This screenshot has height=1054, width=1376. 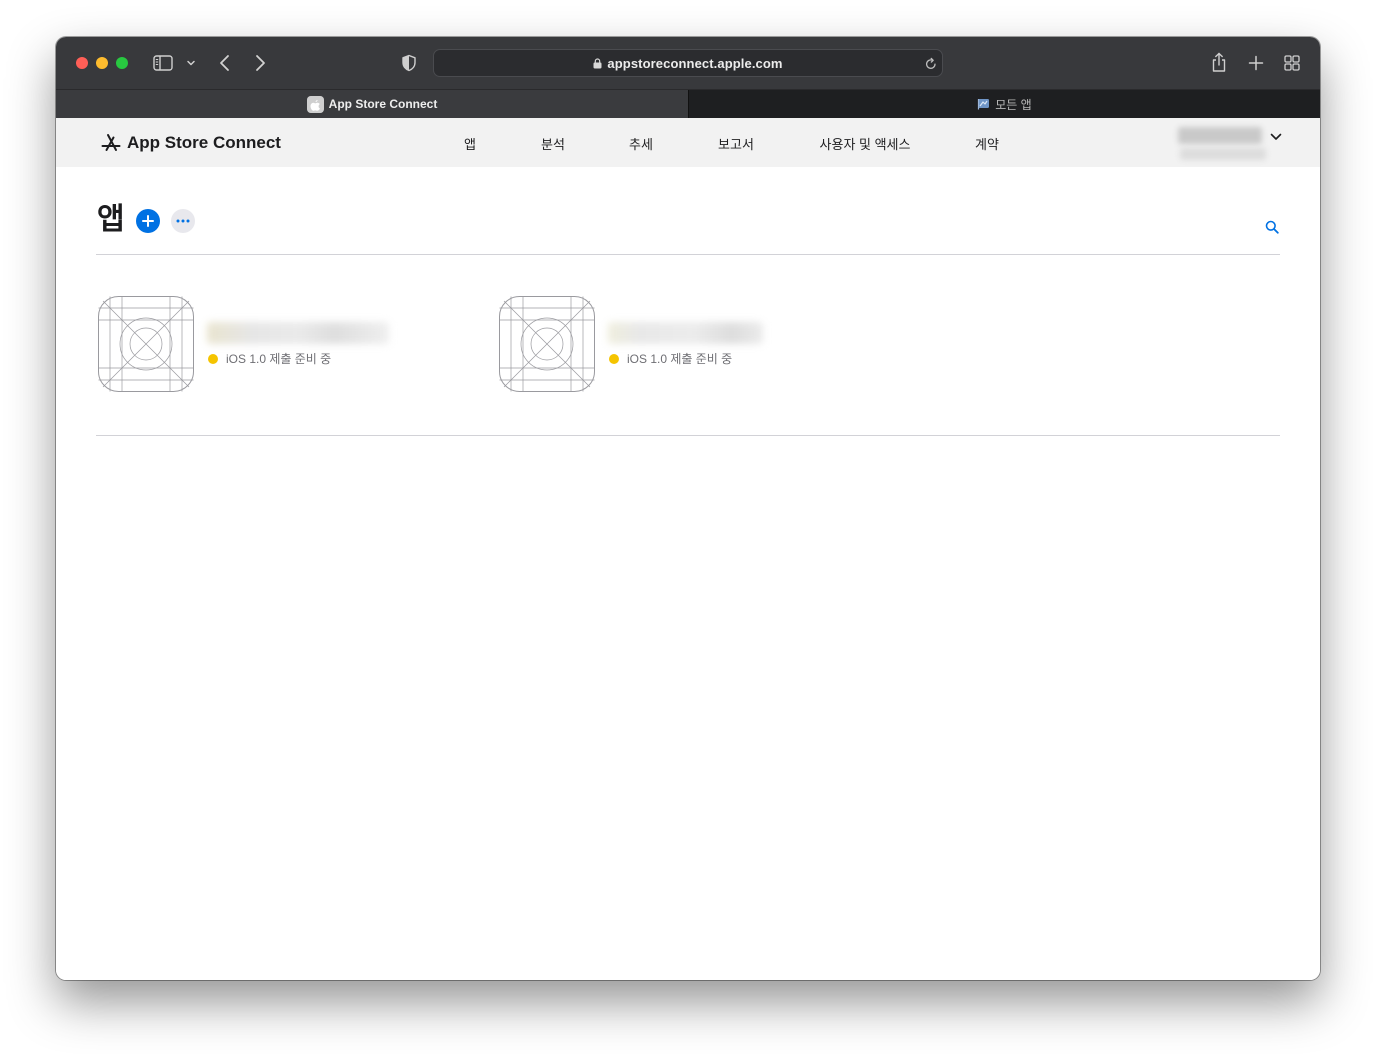 I want to click on more-options-button, so click(x=183, y=221).